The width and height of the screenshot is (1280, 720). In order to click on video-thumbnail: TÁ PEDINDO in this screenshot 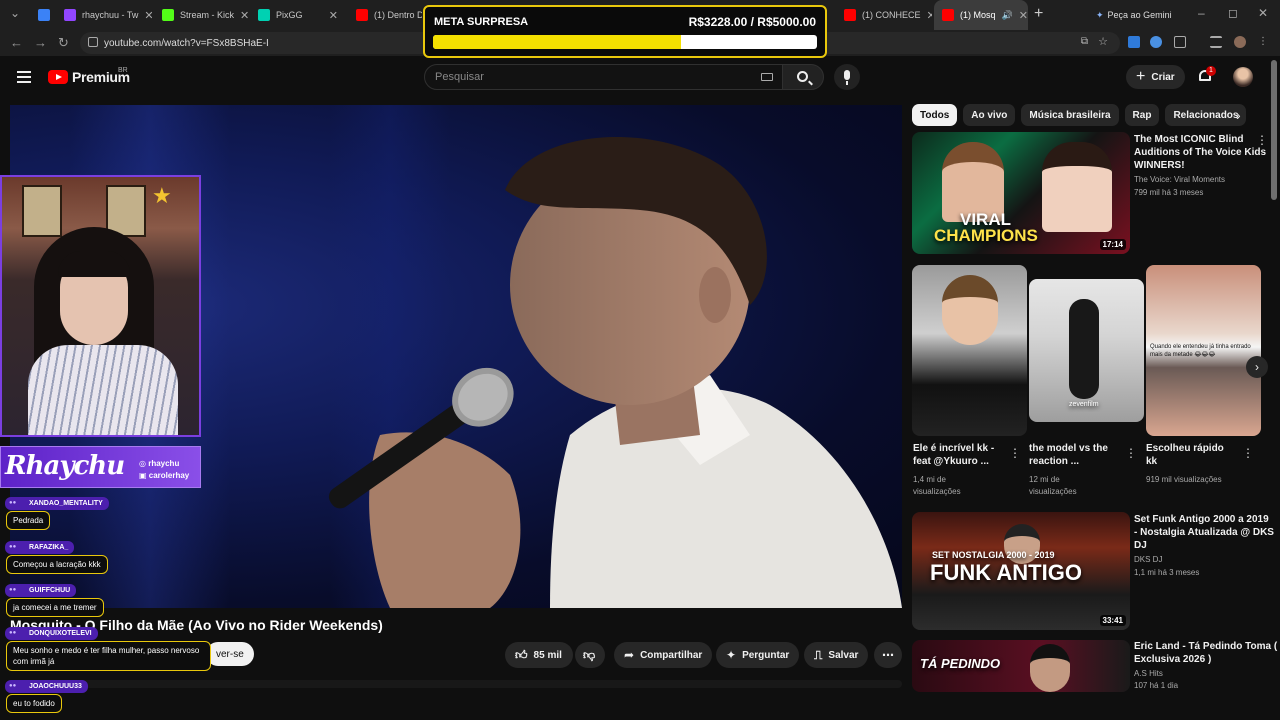, I will do `click(1021, 666)`.